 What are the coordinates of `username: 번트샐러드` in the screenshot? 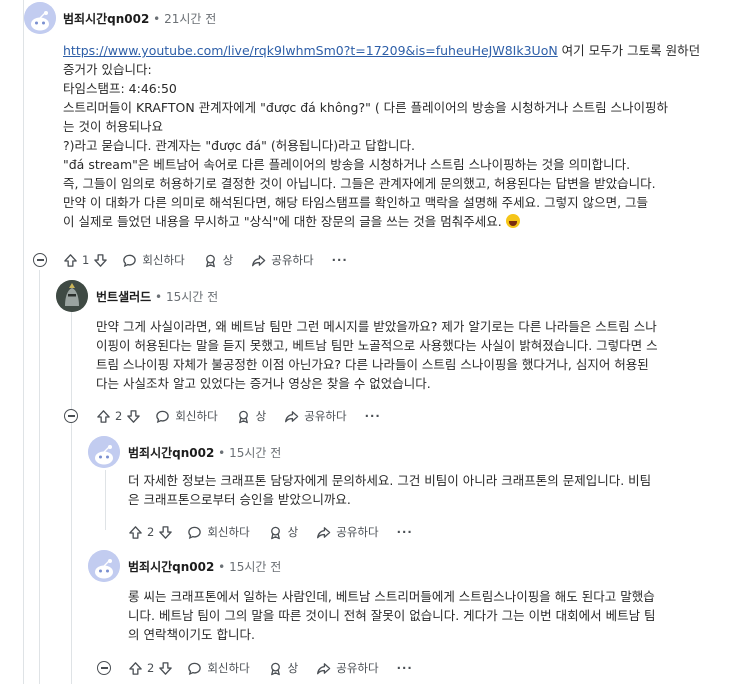 It's located at (123, 297).